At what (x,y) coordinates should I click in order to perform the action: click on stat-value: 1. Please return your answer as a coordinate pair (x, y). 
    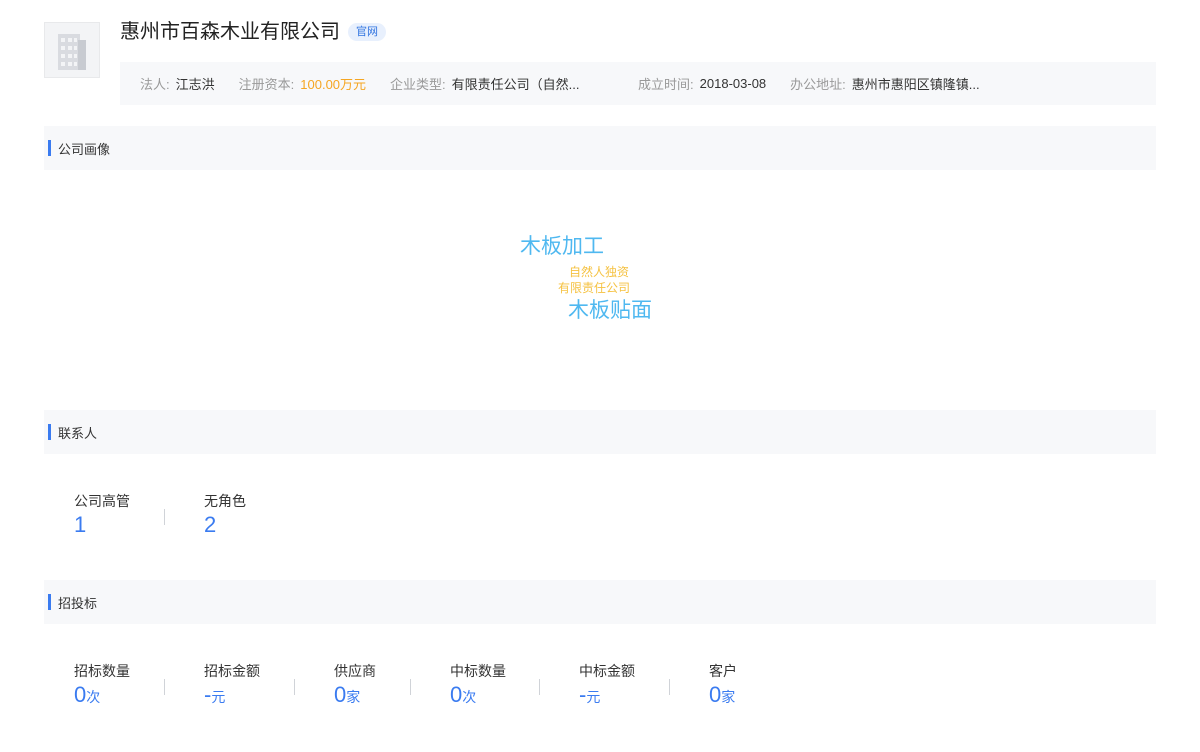
    Looking at the image, I should click on (80, 524).